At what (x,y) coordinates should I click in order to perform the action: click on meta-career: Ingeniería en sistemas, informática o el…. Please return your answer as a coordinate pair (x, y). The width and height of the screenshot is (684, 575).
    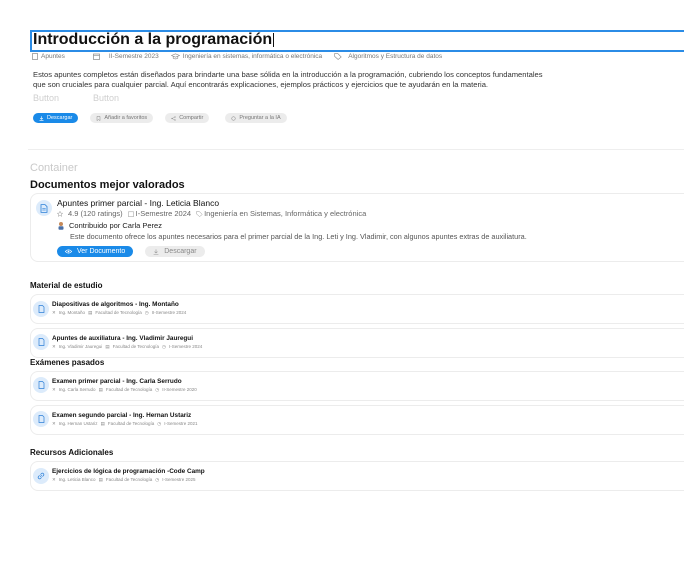
    Looking at the image, I should click on (246, 56).